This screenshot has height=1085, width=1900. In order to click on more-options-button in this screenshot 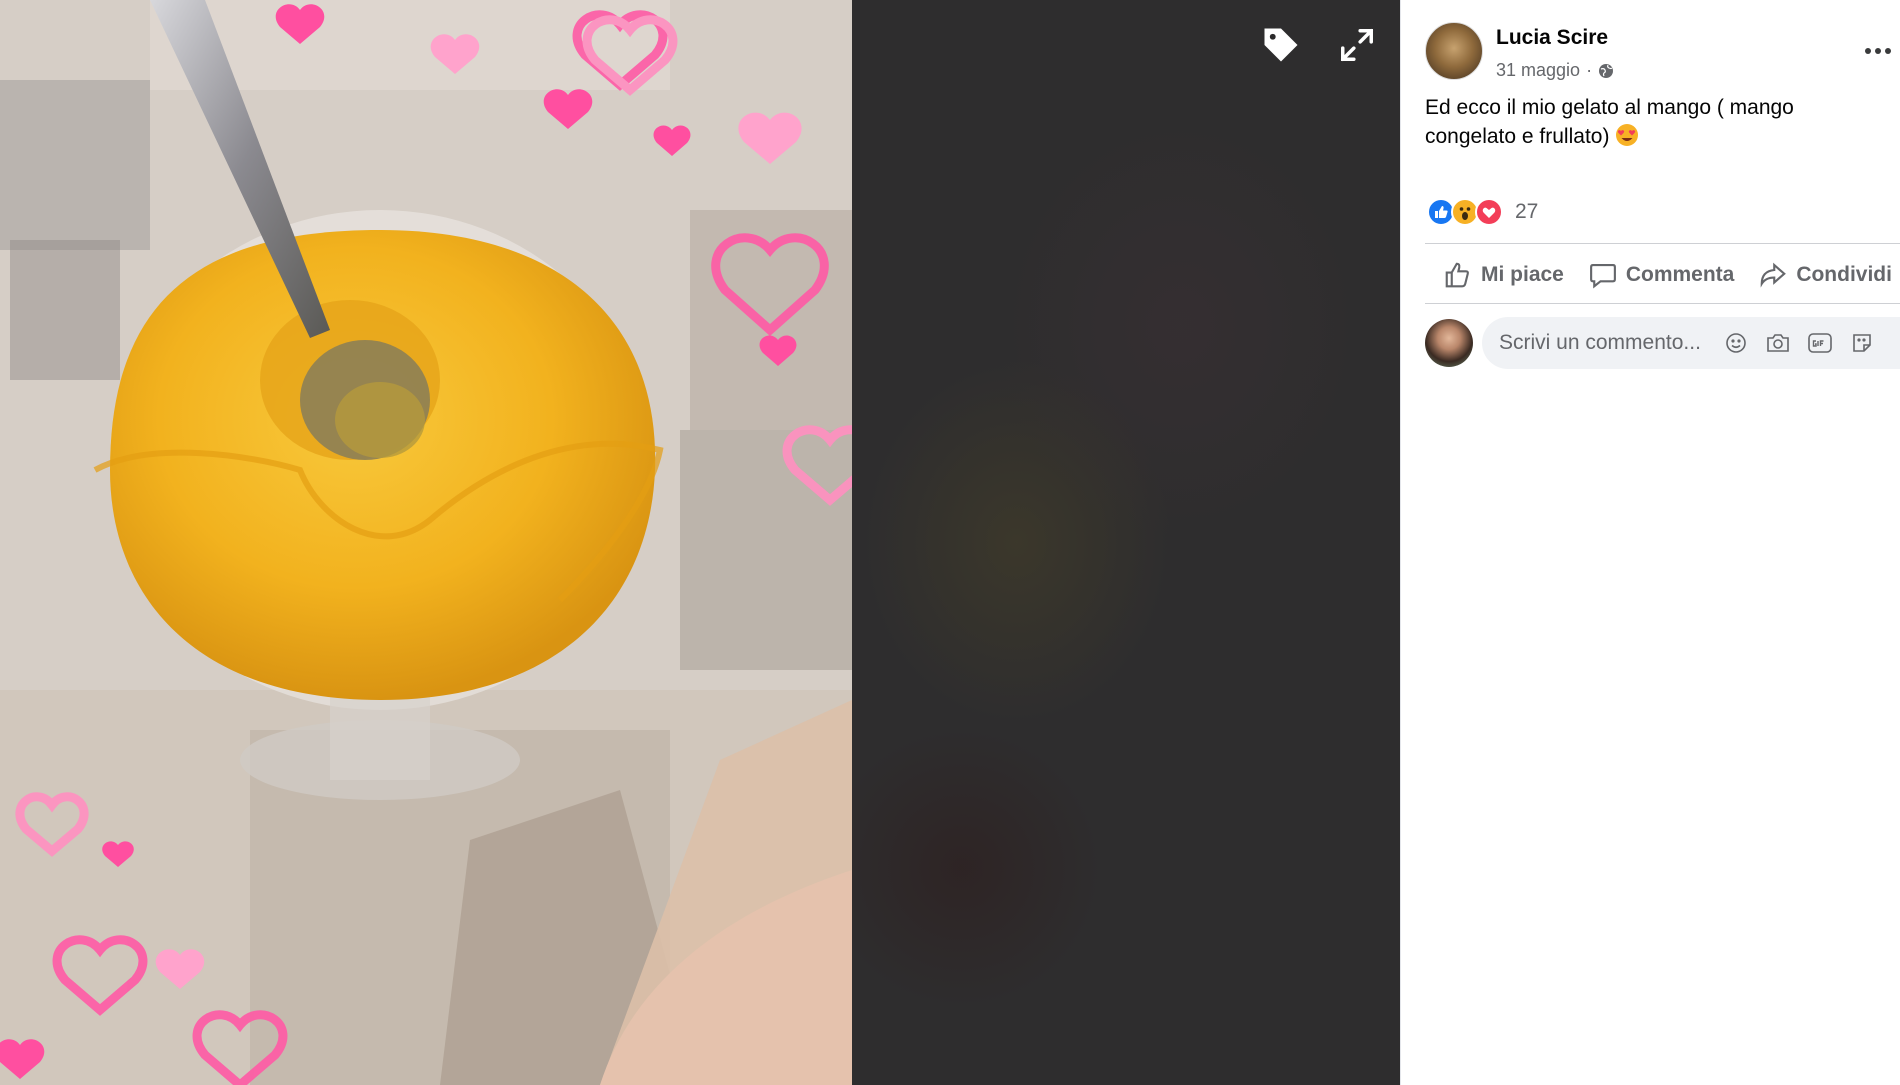, I will do `click(1878, 51)`.